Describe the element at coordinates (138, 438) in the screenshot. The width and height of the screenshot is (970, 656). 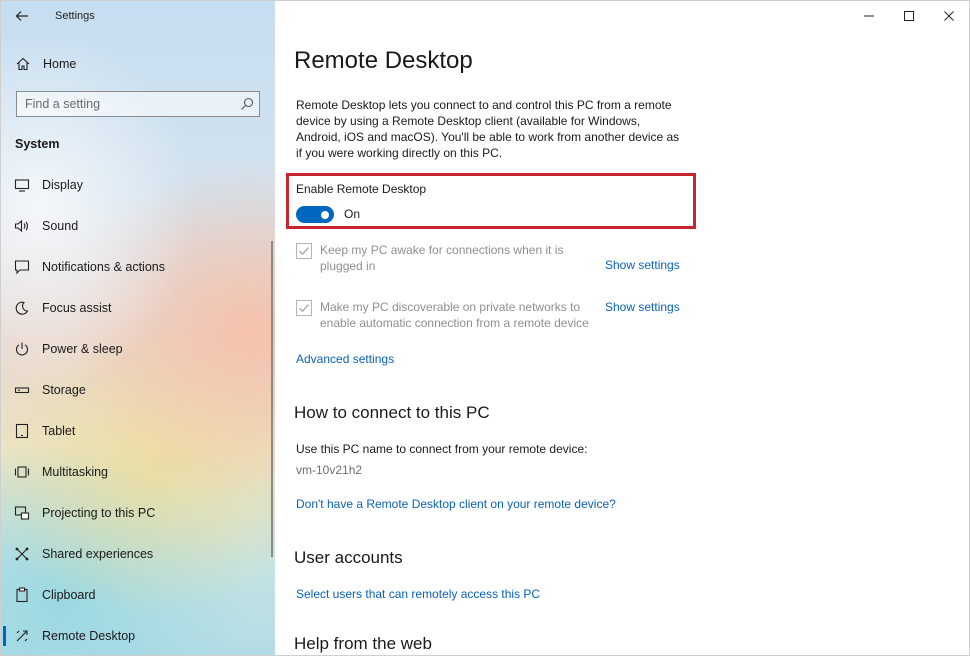
I see `sidebar-item-tablet: Tablet` at that location.